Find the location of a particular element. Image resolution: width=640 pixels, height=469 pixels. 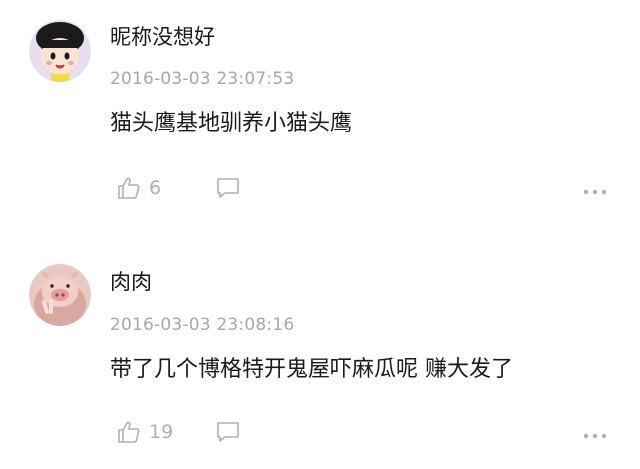

like-button: 6 is located at coordinates (139, 188).